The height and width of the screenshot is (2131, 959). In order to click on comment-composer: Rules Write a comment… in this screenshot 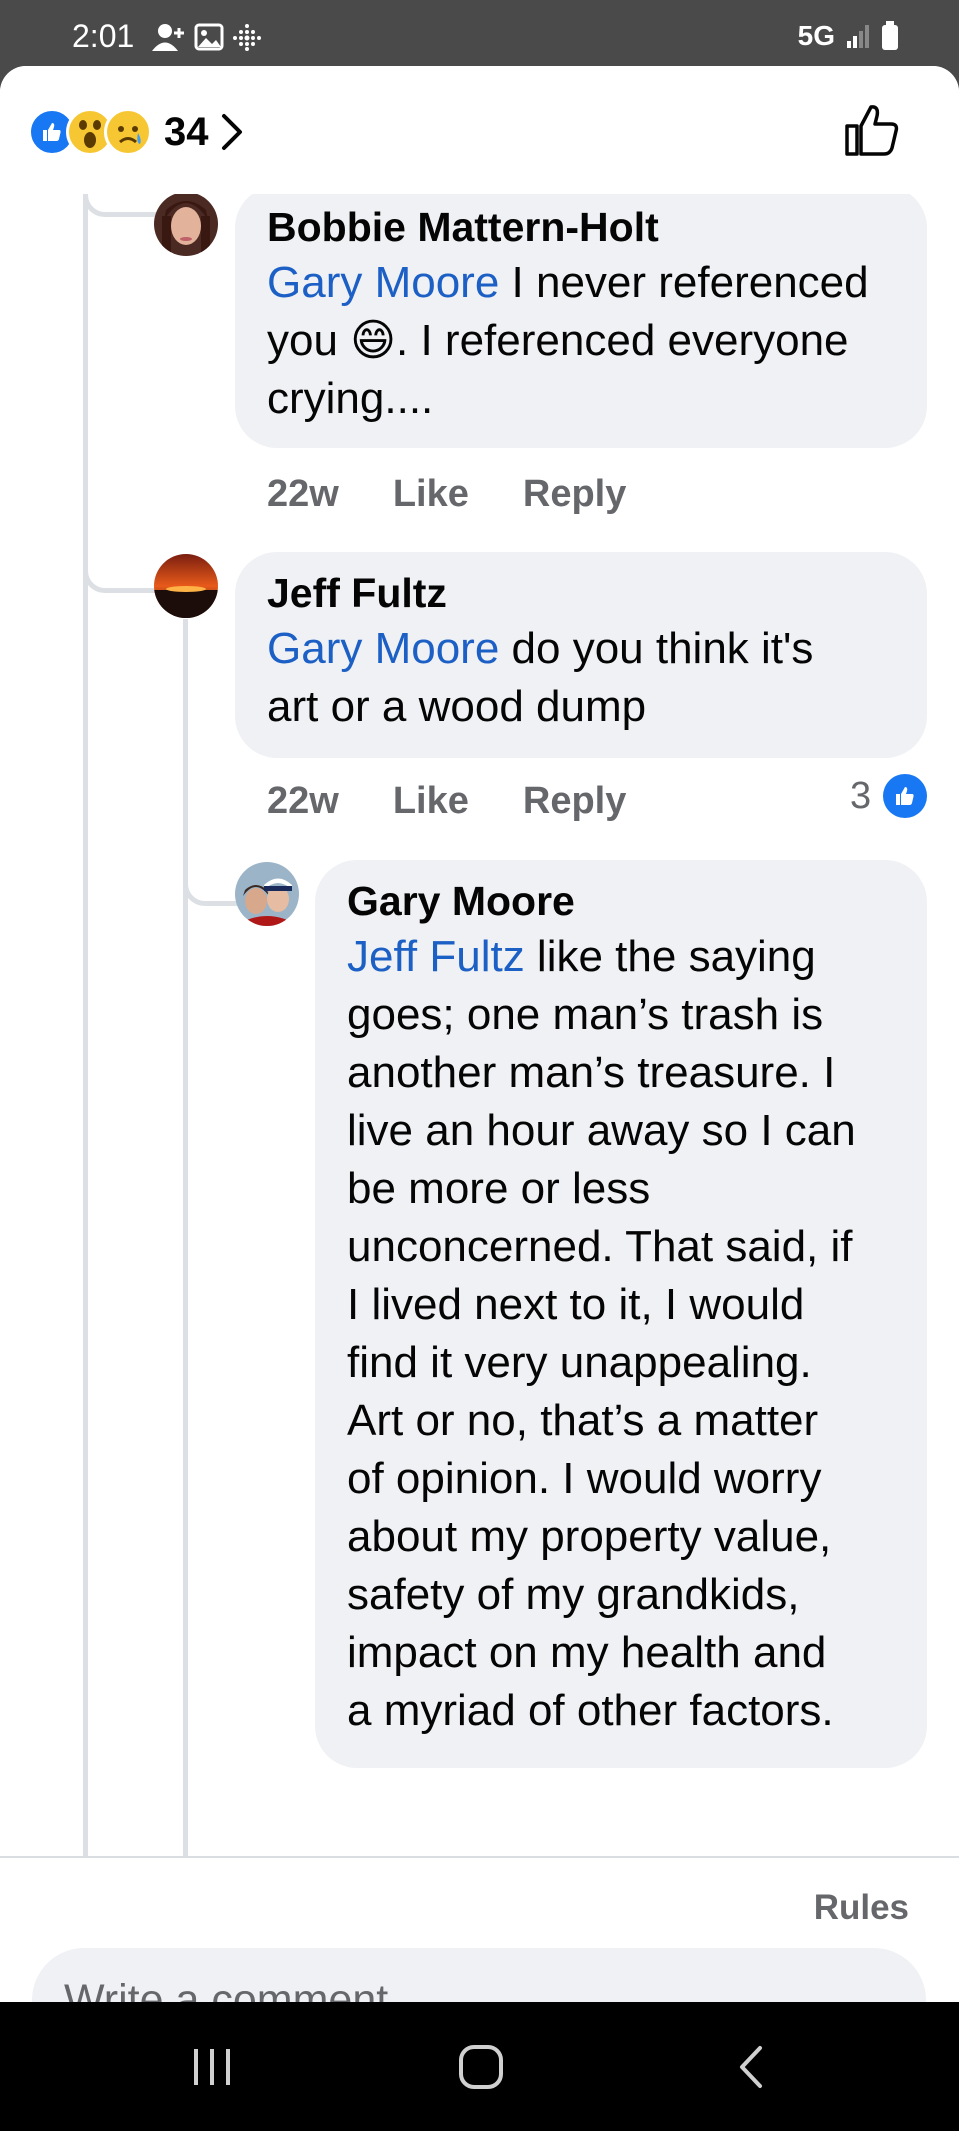, I will do `click(479, 1929)`.